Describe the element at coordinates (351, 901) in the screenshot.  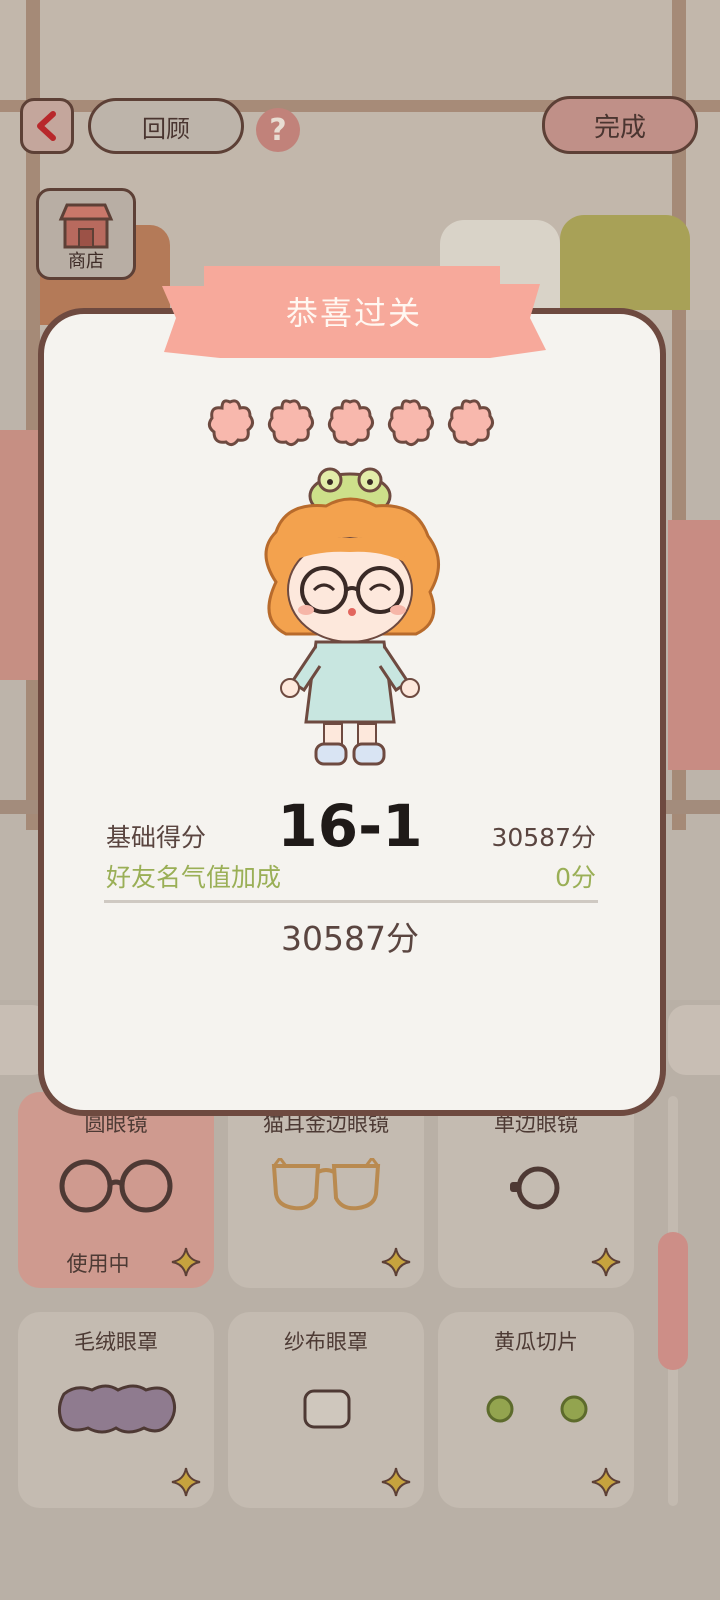
I see `score-divider` at that location.